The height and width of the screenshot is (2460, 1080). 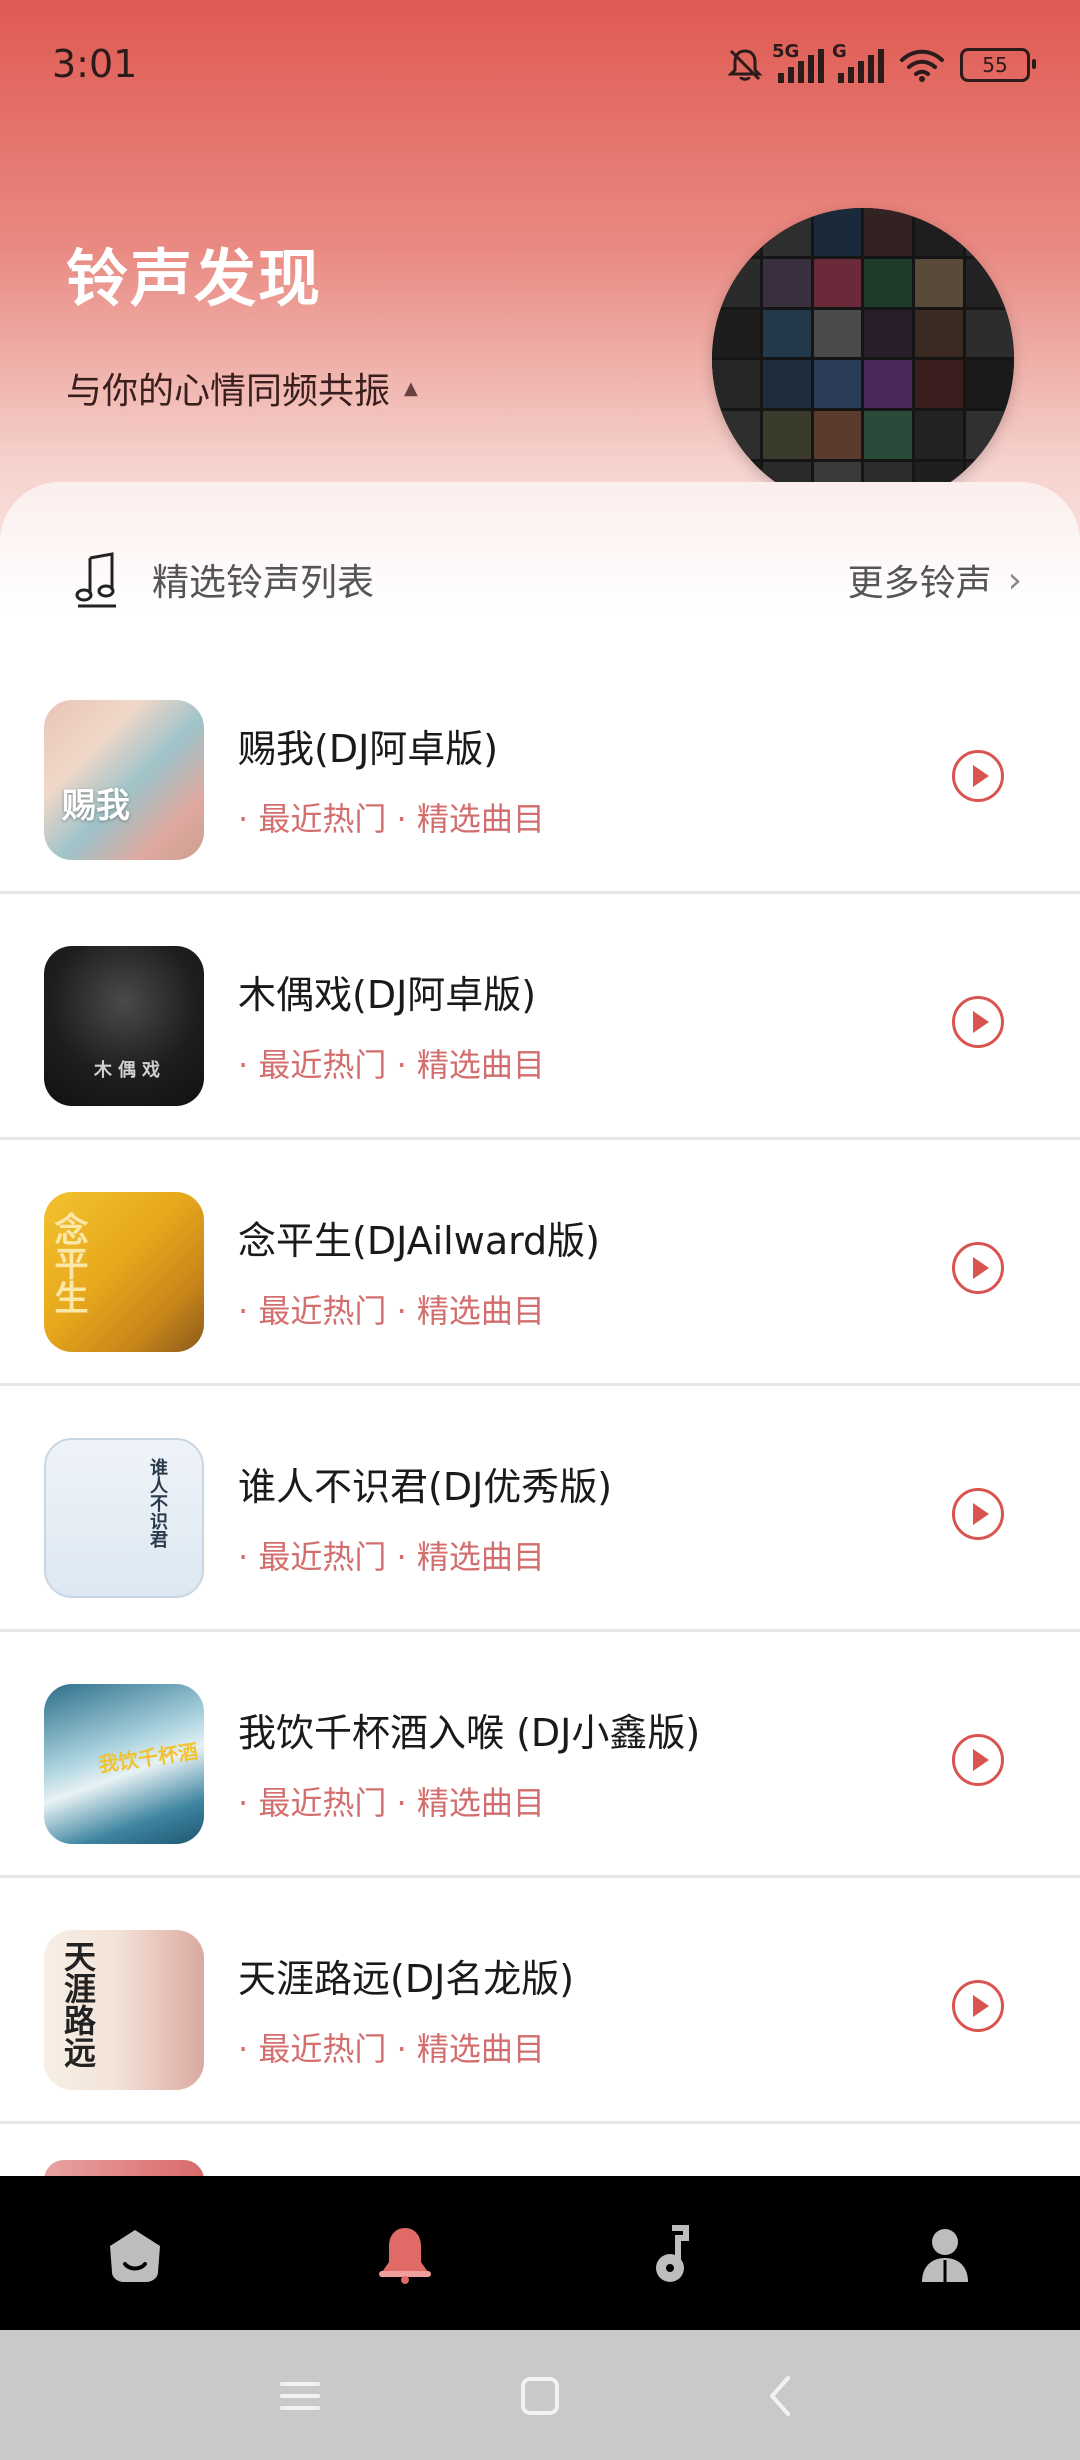 I want to click on album-cover: 木偶戏, so click(x=124, y=1026).